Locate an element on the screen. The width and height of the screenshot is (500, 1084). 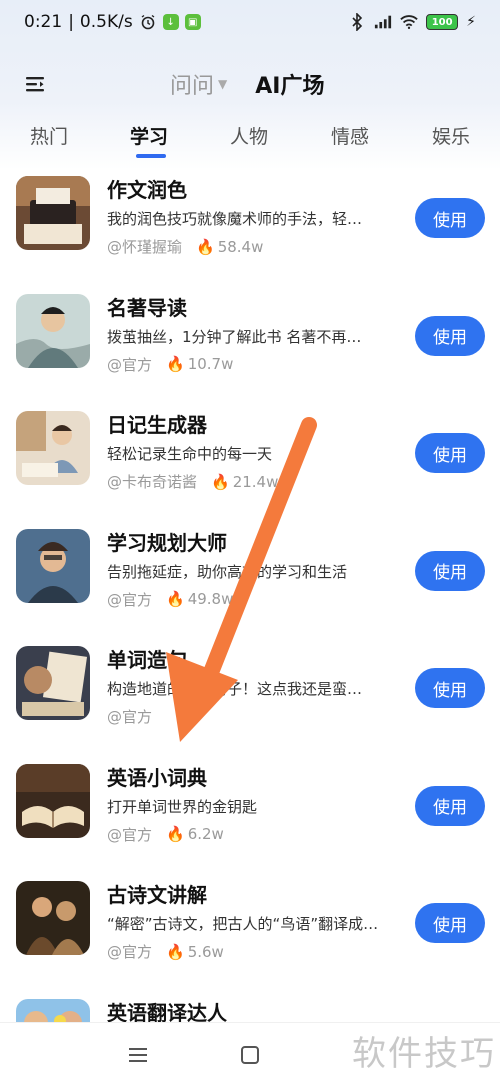
item-title: 日记生成器 is located at coordinates (157, 425).